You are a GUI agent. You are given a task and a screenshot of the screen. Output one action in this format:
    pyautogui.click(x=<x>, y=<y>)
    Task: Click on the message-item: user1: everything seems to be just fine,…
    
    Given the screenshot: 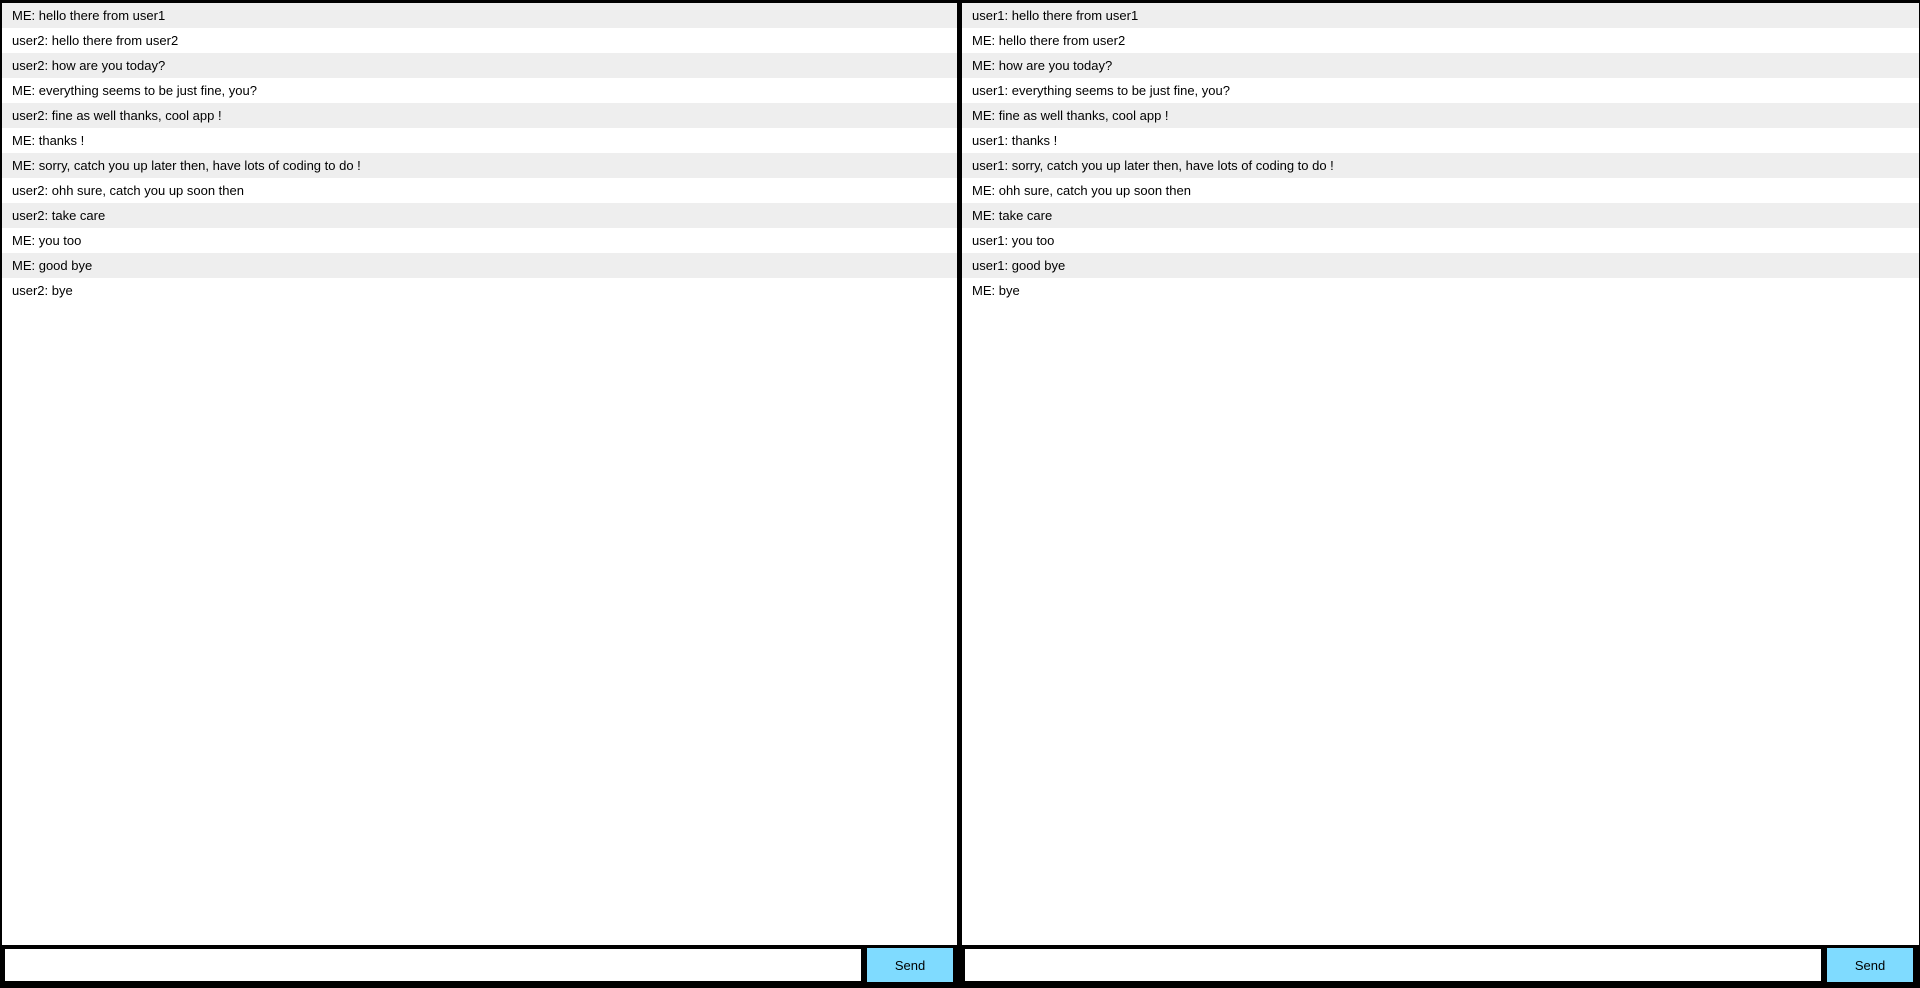 What is the action you would take?
    pyautogui.click(x=1101, y=90)
    